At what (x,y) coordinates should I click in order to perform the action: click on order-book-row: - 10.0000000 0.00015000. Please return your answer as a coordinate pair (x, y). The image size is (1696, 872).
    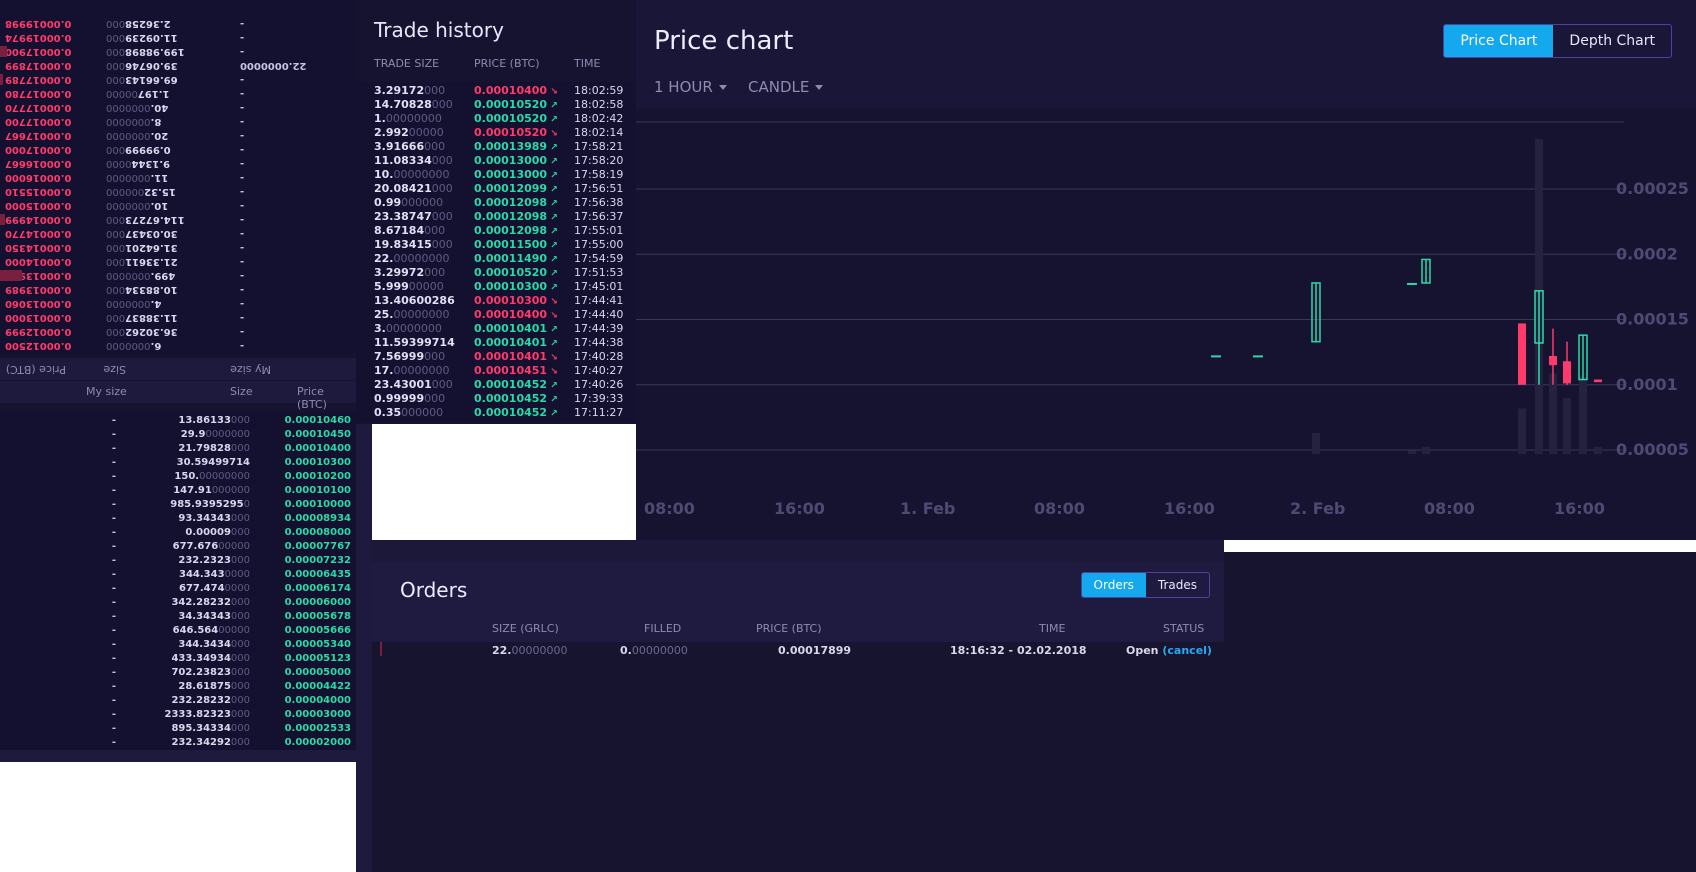
    Looking at the image, I should click on (178, 205).